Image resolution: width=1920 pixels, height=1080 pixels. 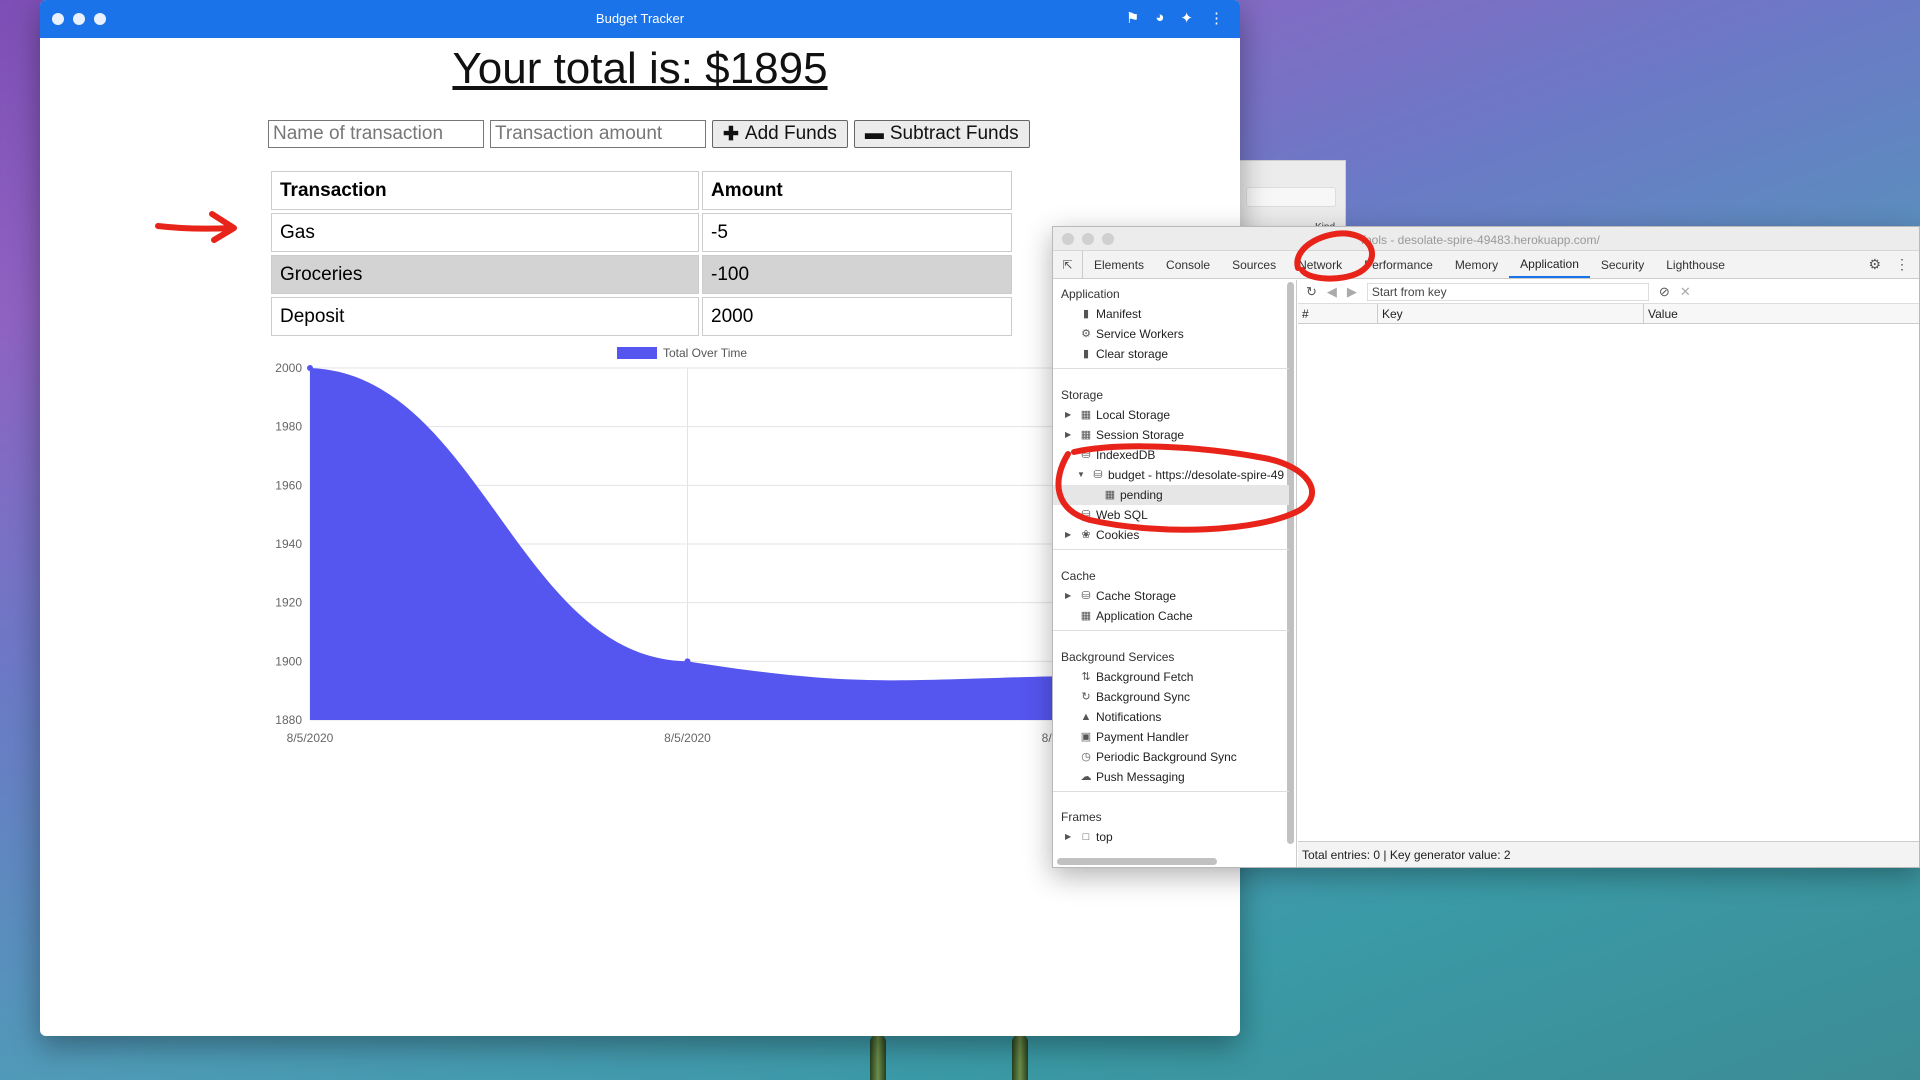 I want to click on column-header-value: Value, so click(x=1781, y=313).